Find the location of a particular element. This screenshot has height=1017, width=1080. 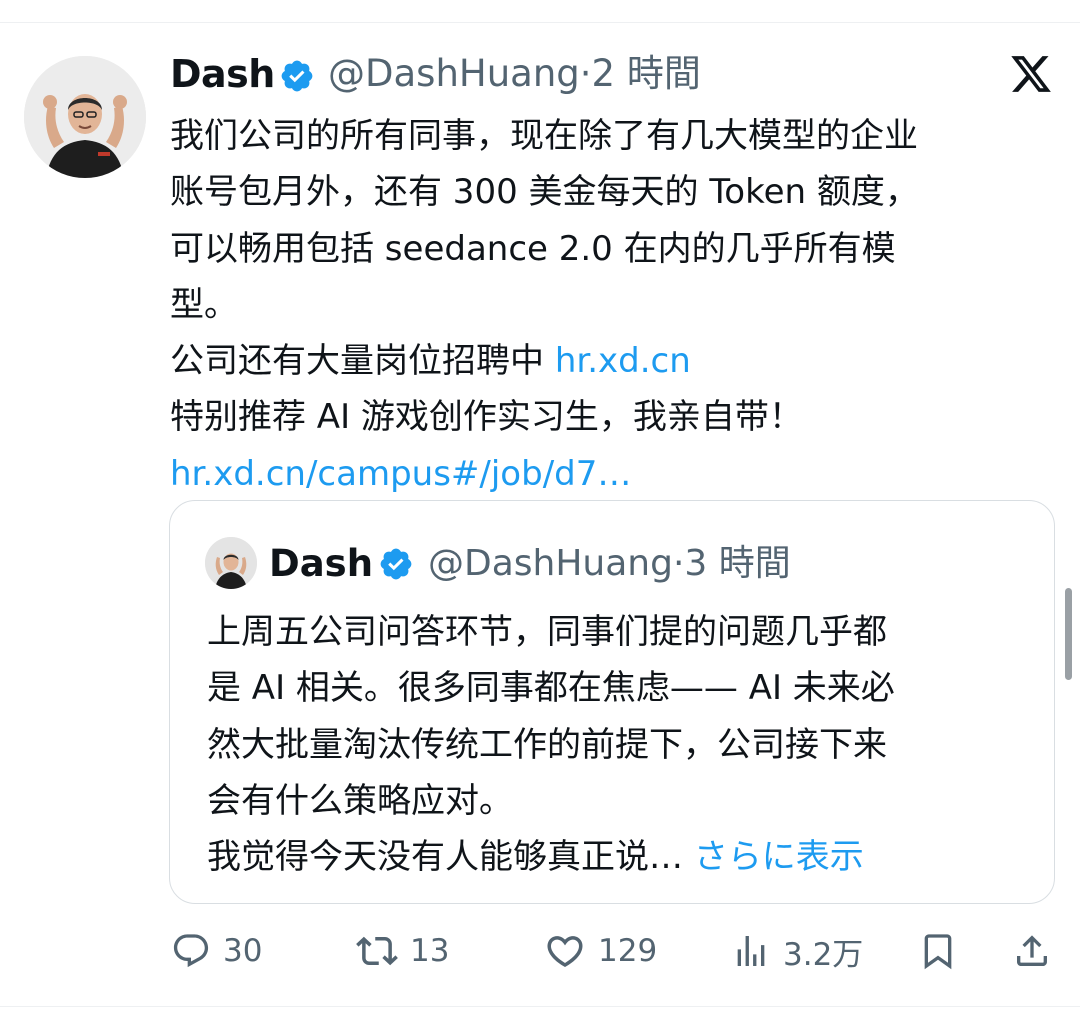

retweet-count: 13 is located at coordinates (430, 951).